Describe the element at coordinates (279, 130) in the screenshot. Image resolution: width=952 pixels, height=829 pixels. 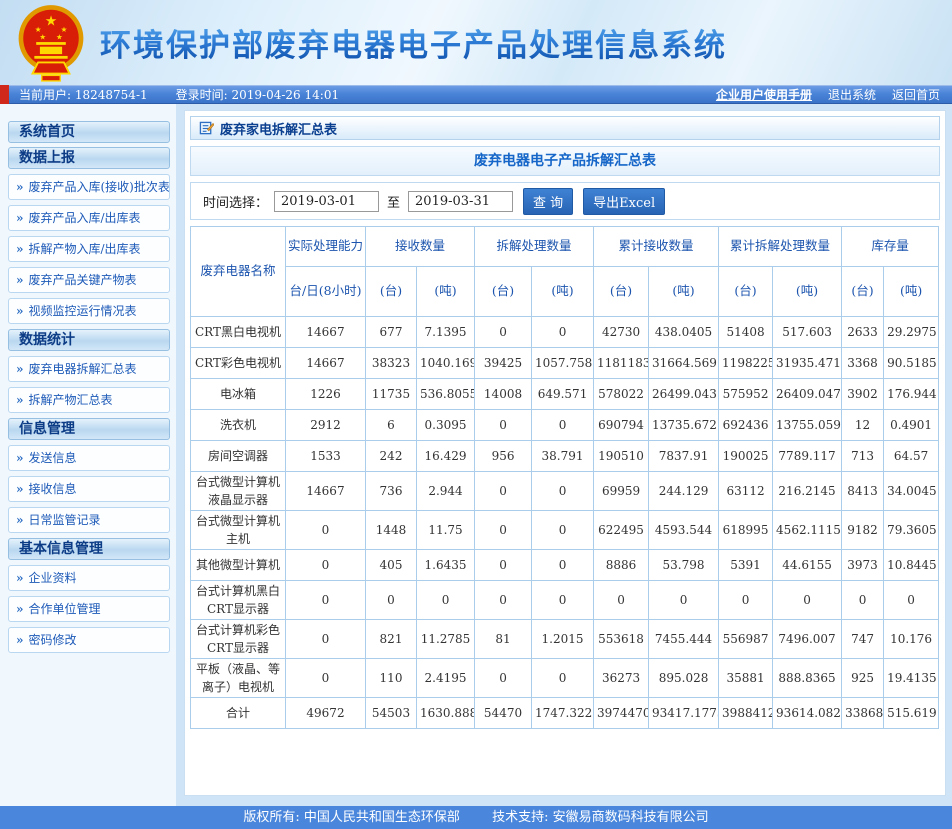
I see `page-title: 废弃家电拆解汇总表` at that location.